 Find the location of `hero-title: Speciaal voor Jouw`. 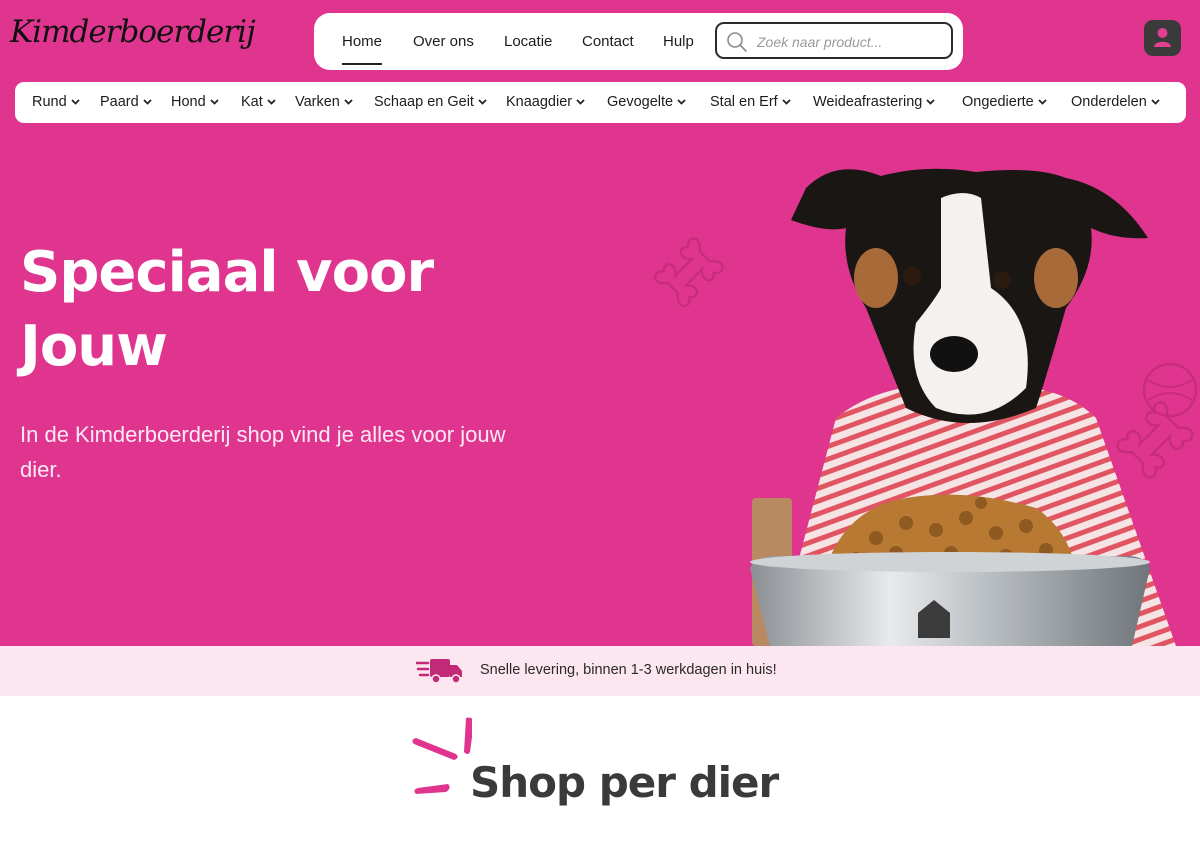

hero-title: Speciaal voor Jouw is located at coordinates (227, 309).